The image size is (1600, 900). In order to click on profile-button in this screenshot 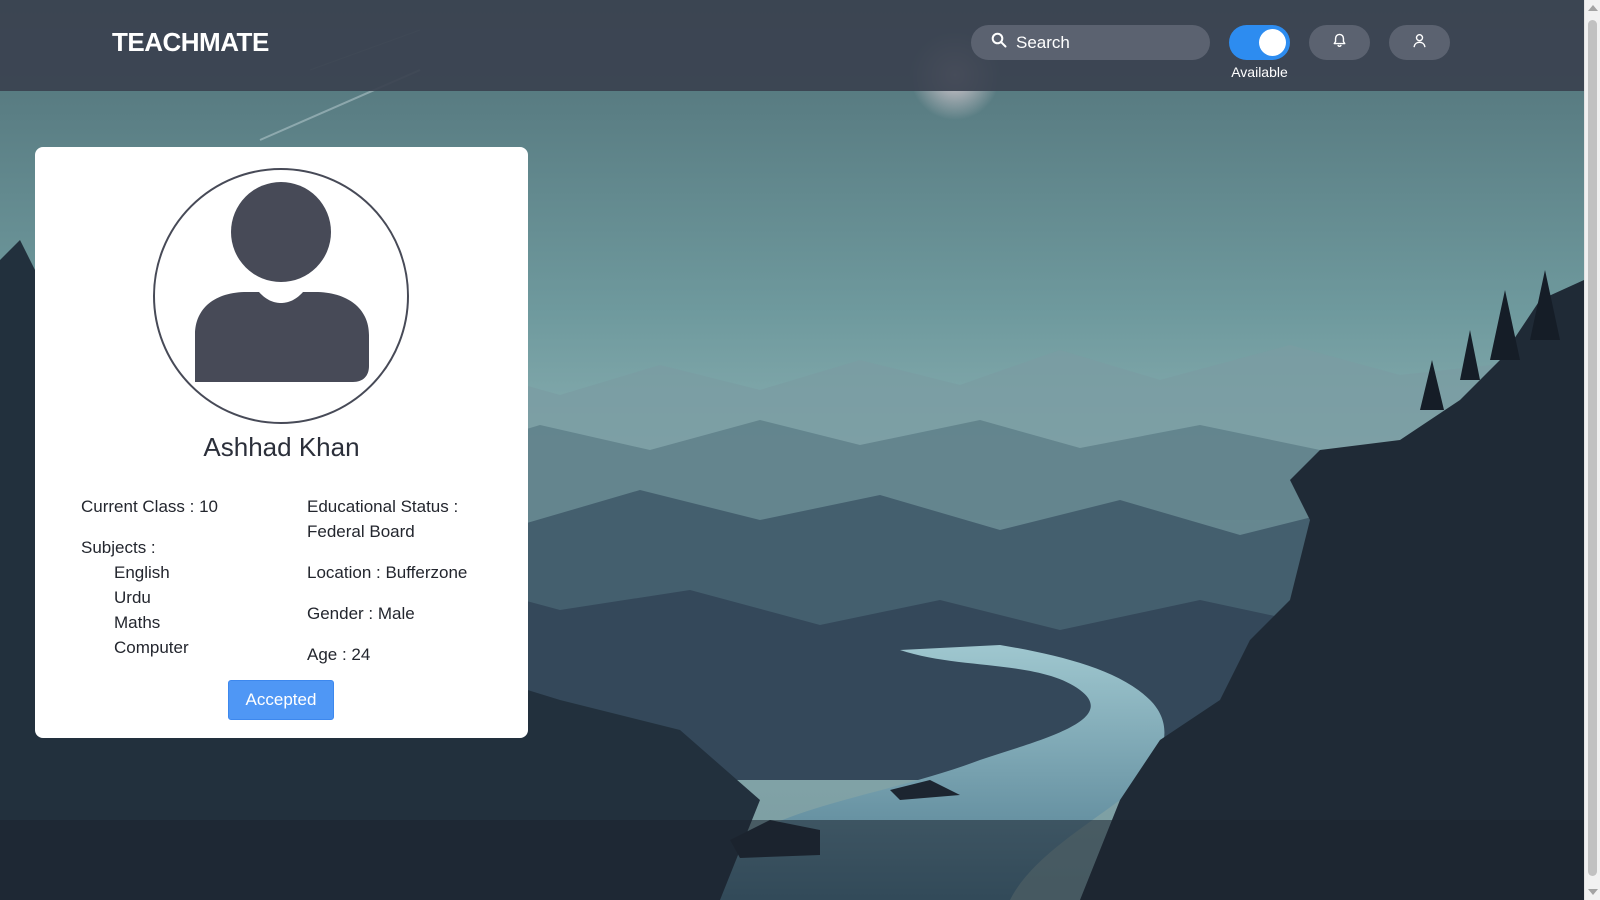, I will do `click(1419, 42)`.